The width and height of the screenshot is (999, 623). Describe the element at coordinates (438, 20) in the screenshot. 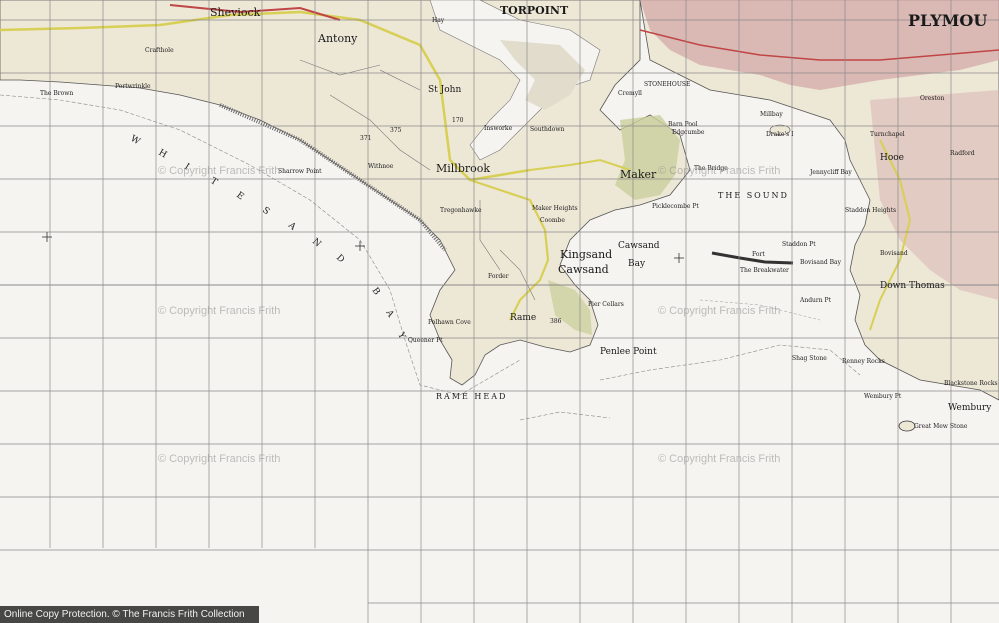

I see `label-hay: Hay` at that location.